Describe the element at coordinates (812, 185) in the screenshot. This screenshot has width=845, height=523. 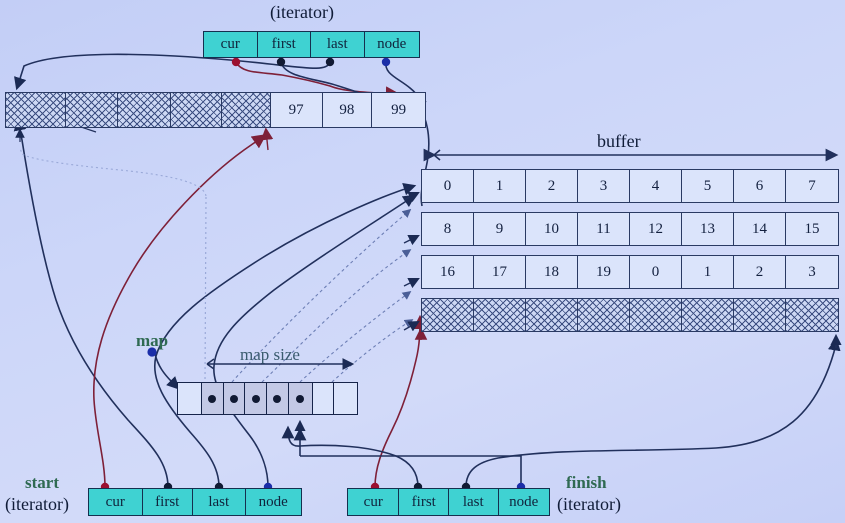
I see `buffer-cell: 7` at that location.